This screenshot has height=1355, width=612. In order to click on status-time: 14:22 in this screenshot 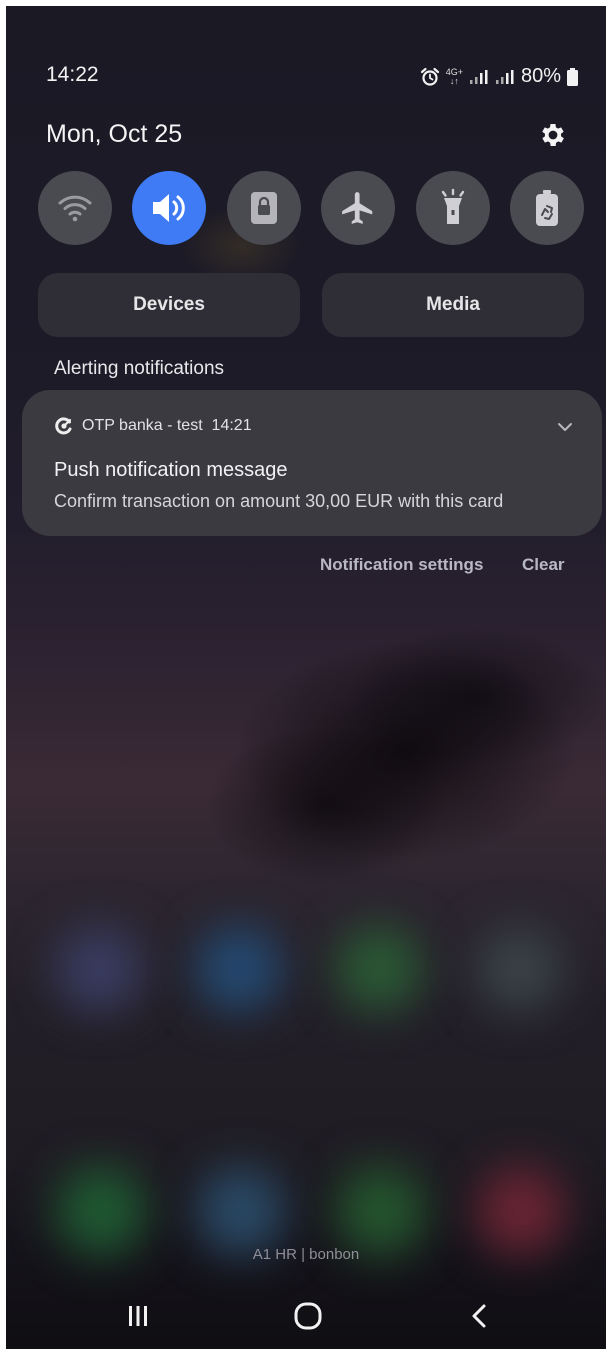, I will do `click(72, 74)`.